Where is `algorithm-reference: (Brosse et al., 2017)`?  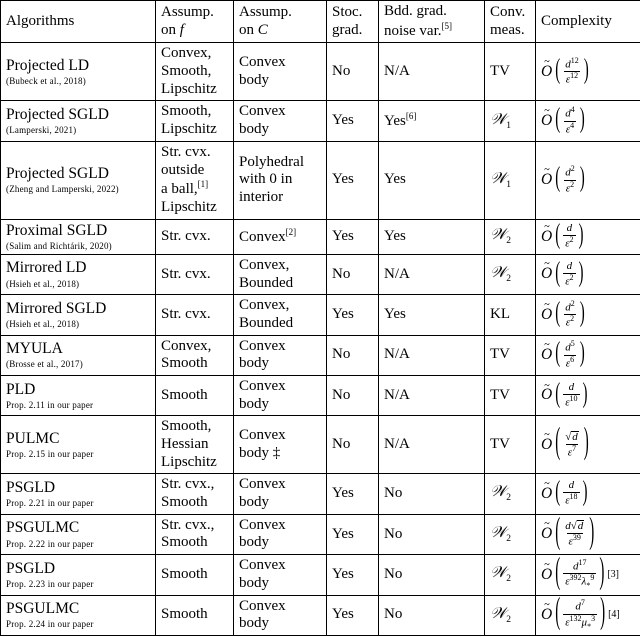
algorithm-reference: (Brosse et al., 2017) is located at coordinates (78, 365).